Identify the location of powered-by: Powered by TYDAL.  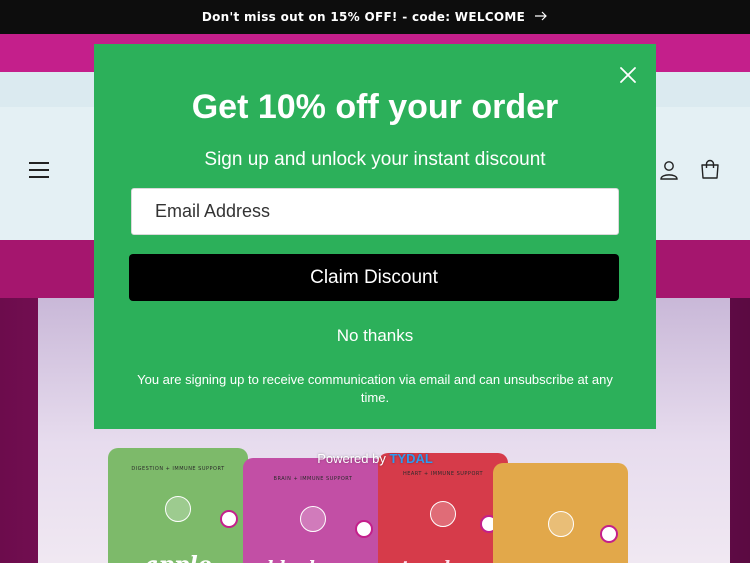
(375, 458).